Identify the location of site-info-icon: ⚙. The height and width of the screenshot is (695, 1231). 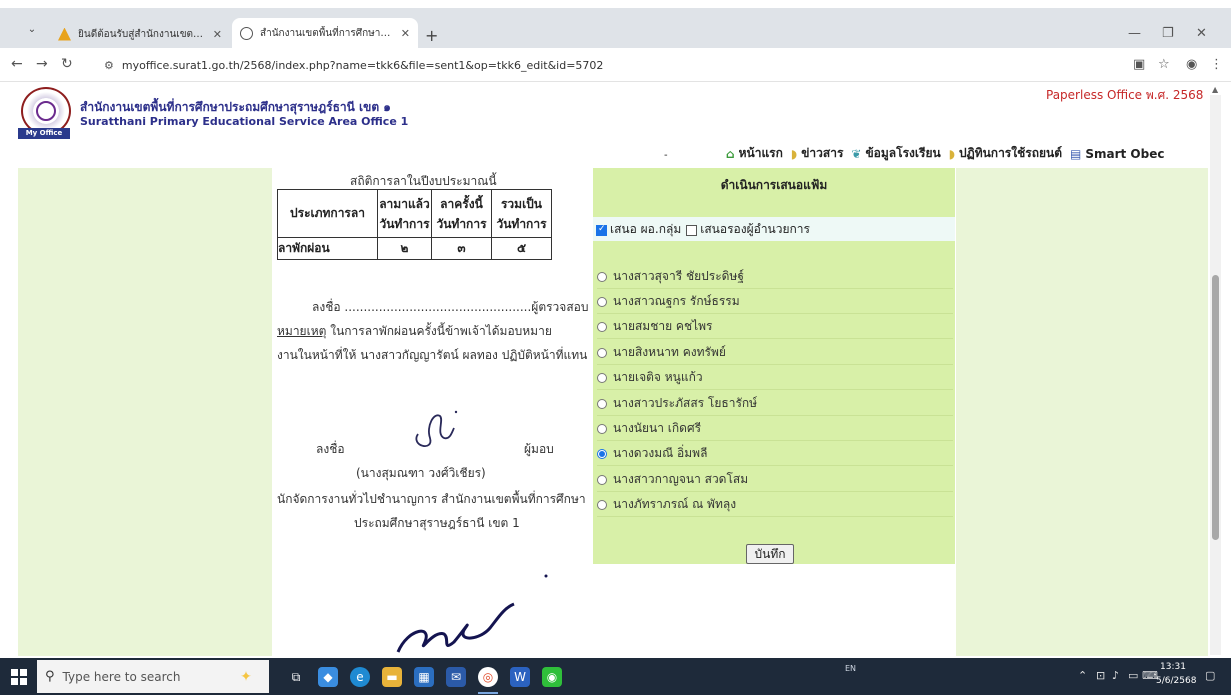
(109, 65).